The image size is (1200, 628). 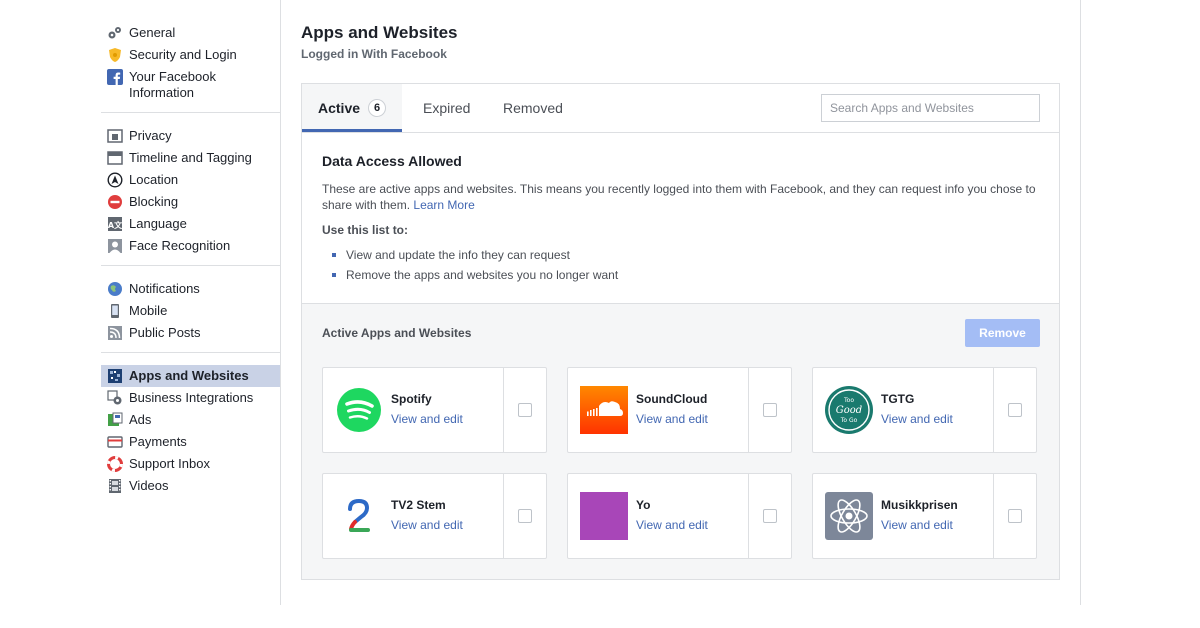 I want to click on apps-icon, so click(x=115, y=376).